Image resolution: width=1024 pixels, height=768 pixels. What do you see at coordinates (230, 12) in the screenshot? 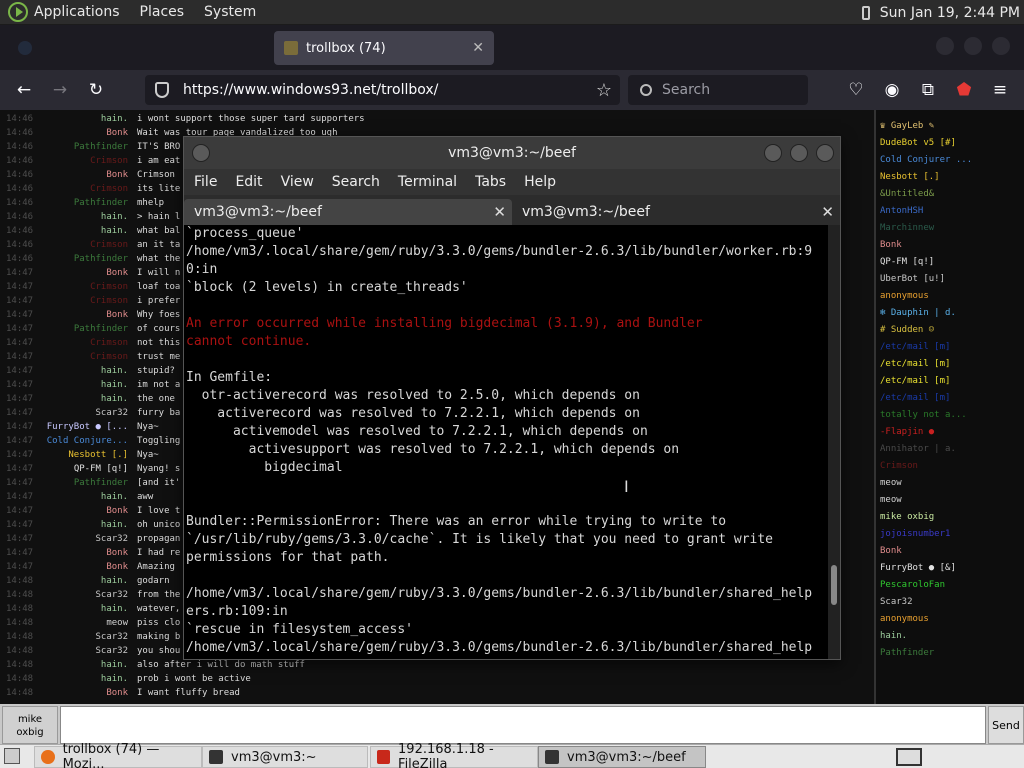
I see `menu-system: System` at bounding box center [230, 12].